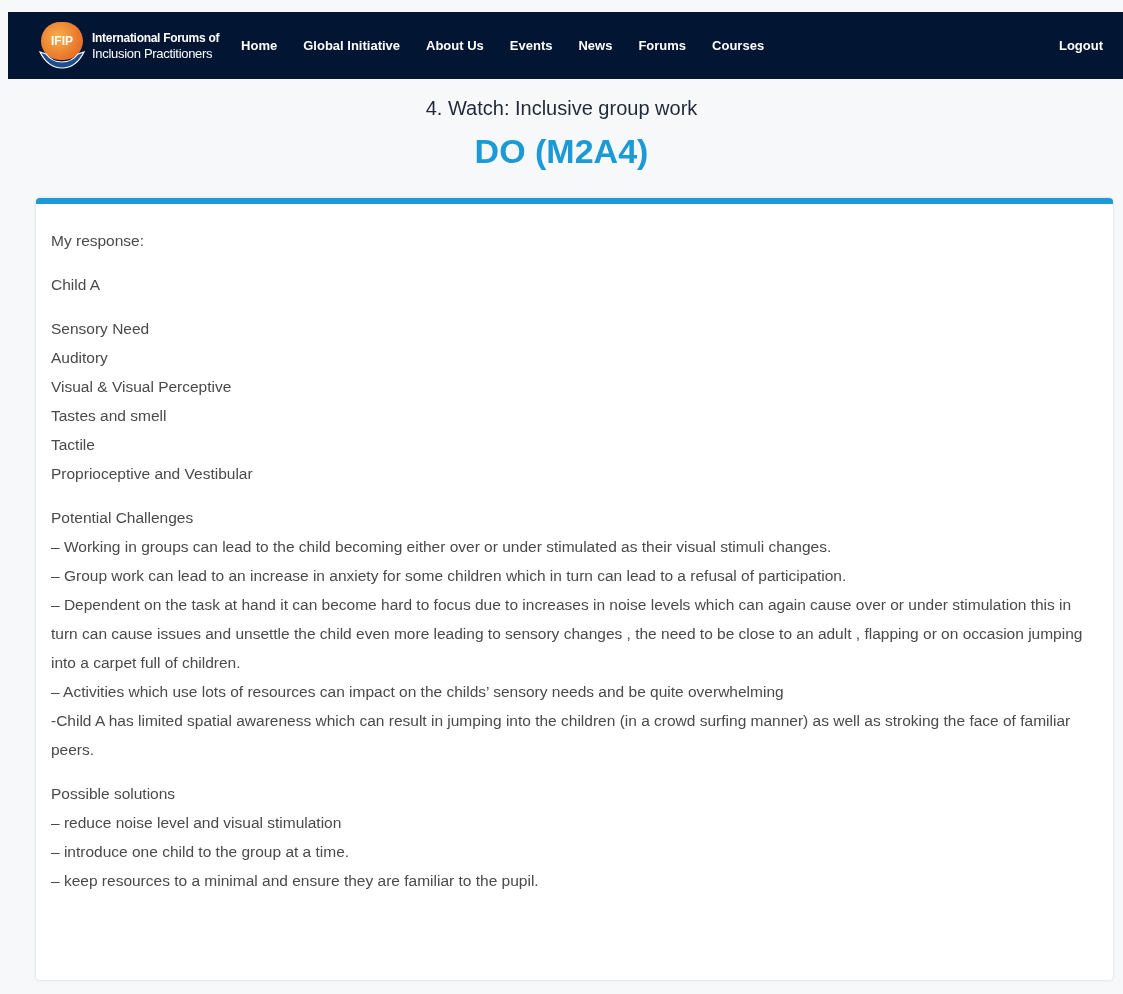  I want to click on response-text: Proprioceptive and Vestibular, so click(152, 474).